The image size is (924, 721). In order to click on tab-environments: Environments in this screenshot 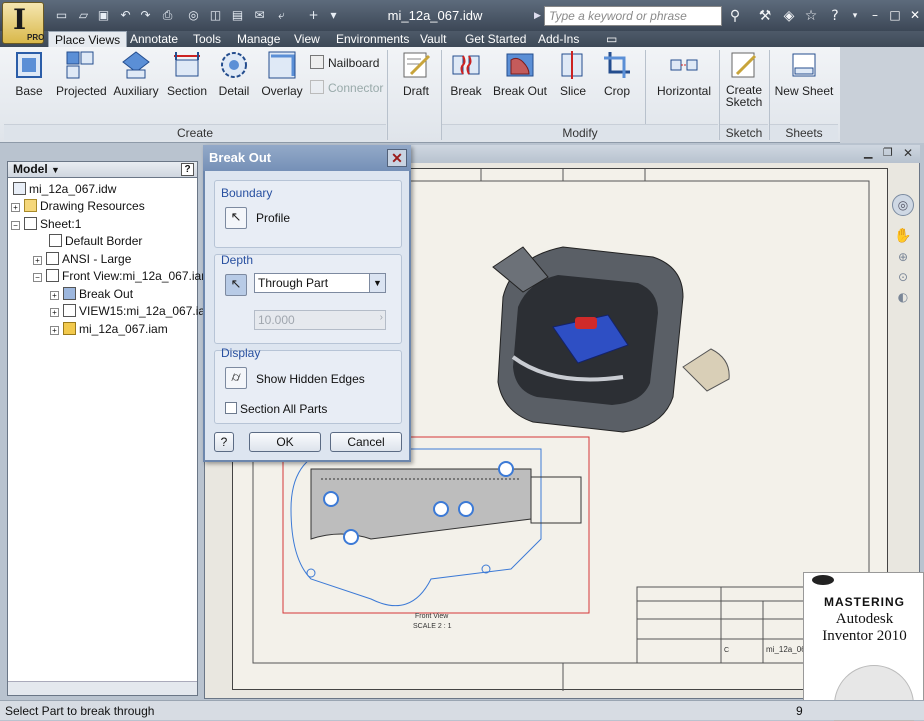, I will do `click(372, 39)`.